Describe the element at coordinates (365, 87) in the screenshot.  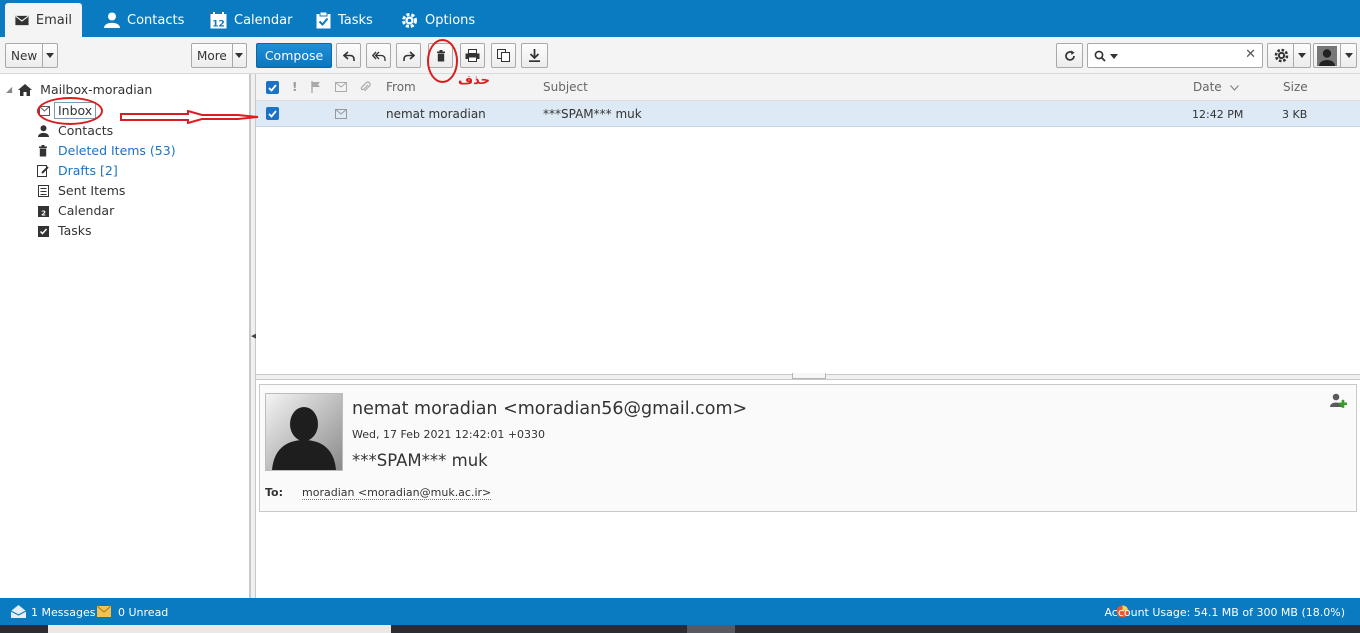
I see `attachment-column-icon` at that location.